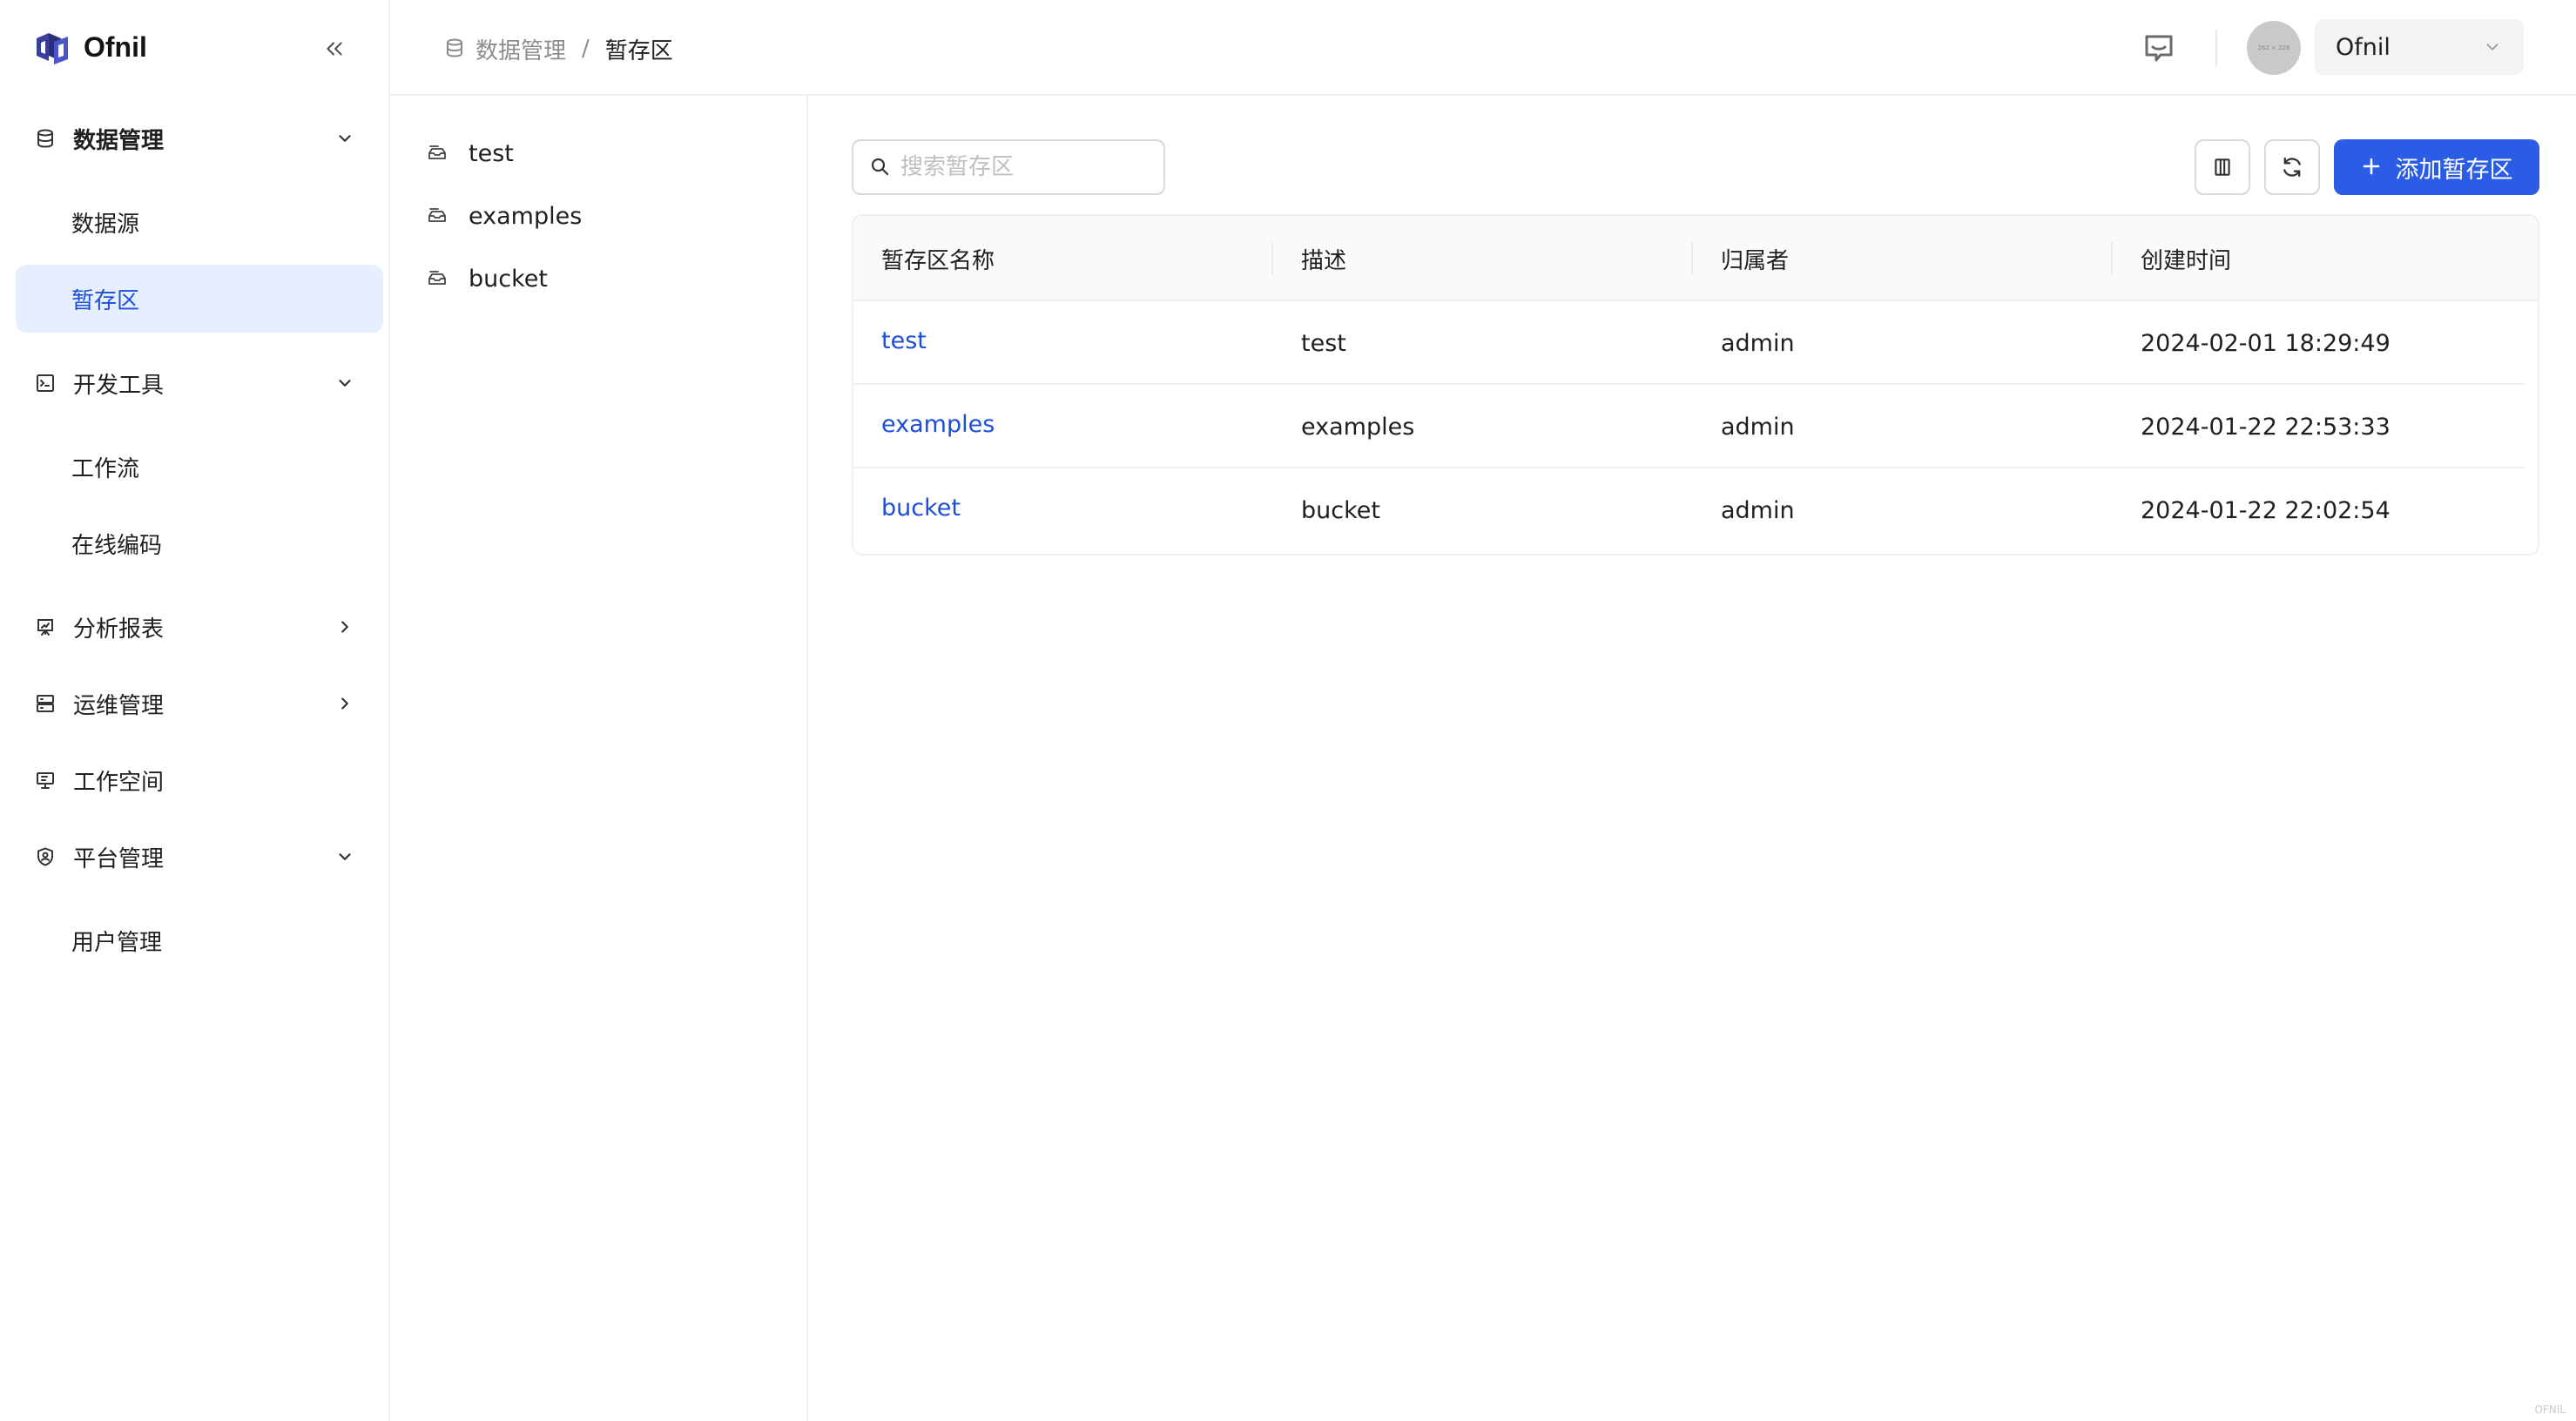 The width and height of the screenshot is (2576, 1421). What do you see at coordinates (921, 508) in the screenshot?
I see `staging-area-name-link: bucket` at bounding box center [921, 508].